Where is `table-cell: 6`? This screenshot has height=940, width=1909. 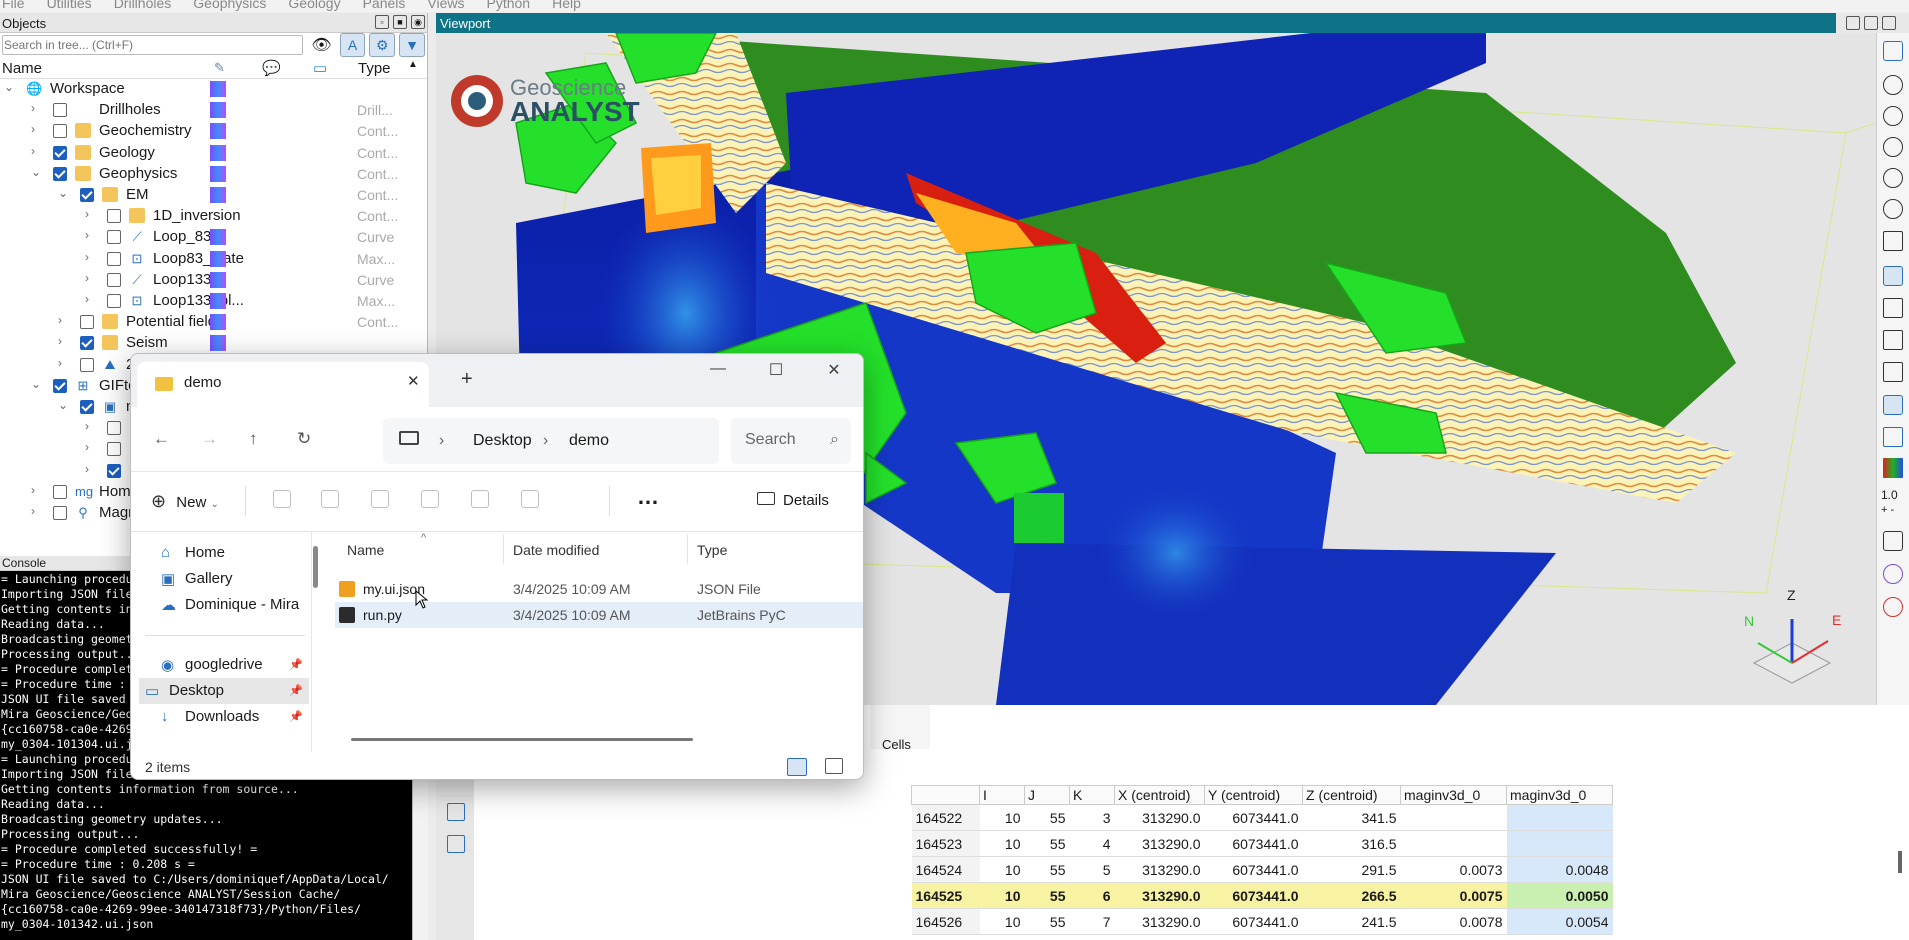
table-cell: 6 is located at coordinates (1092, 895).